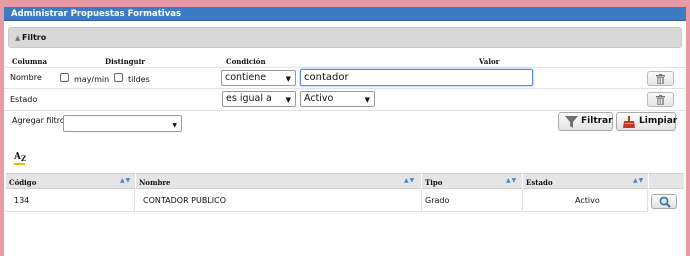 The width and height of the screenshot is (690, 256). I want to click on table-cell-nombre: CONTADOR PUBLICO, so click(279, 201).